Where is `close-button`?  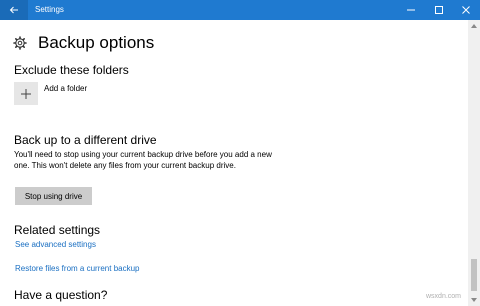
close-button is located at coordinates (466, 10).